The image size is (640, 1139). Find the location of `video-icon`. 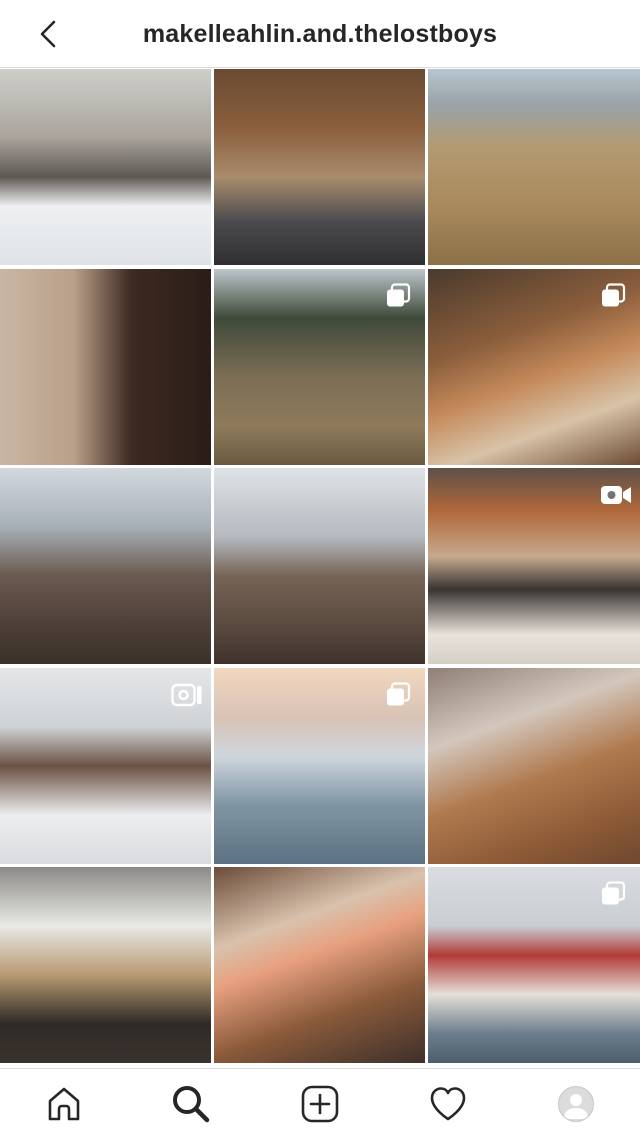

video-icon is located at coordinates (616, 495).